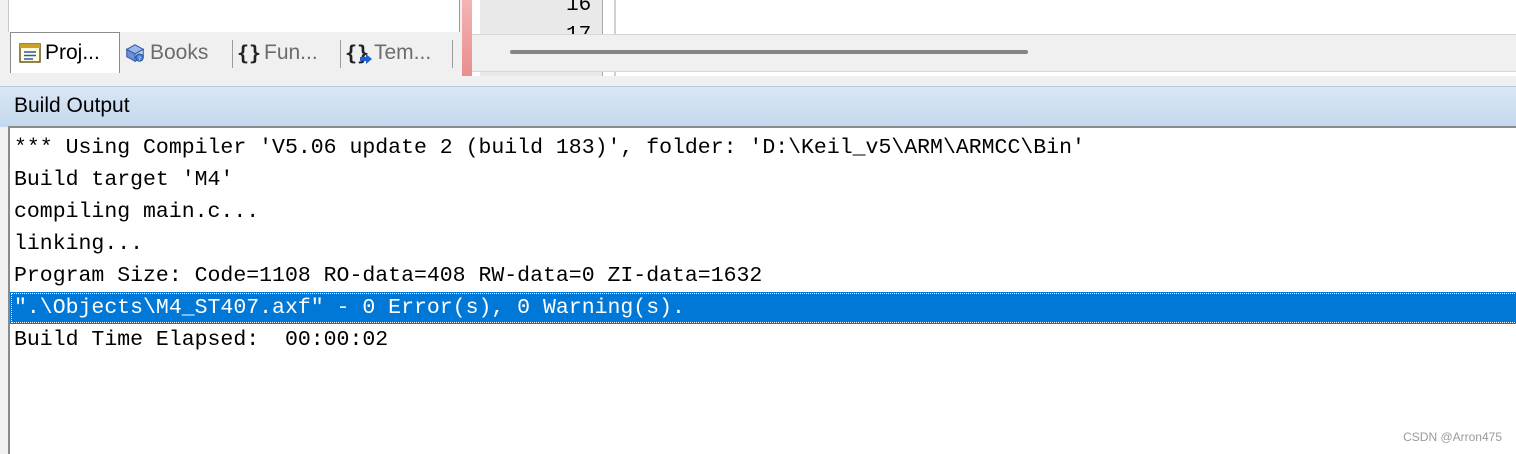 This screenshot has width=1516, height=454. I want to click on horizontal-scrollbar, so click(994, 53).